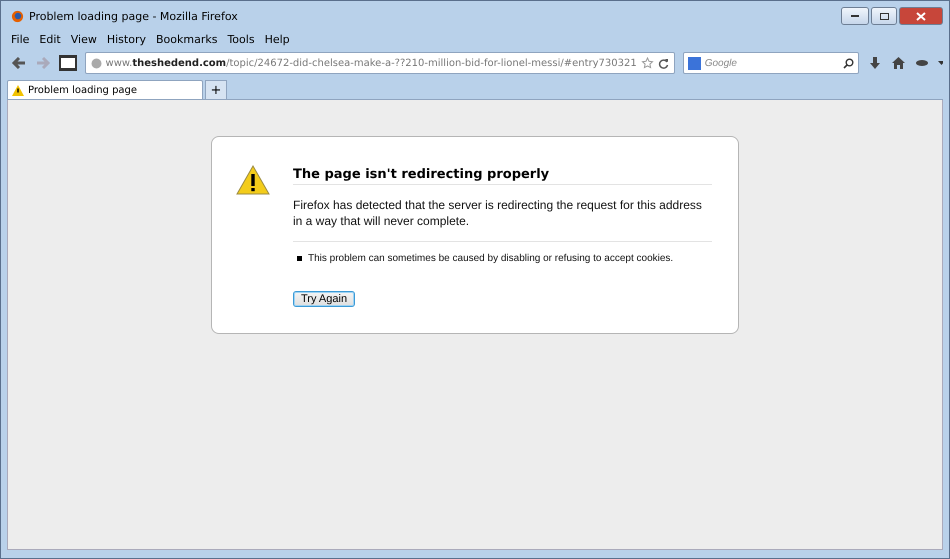  What do you see at coordinates (379, 63) in the screenshot?
I see `address-field: www.theshedend.com/topic/24672-did-chelsea-make-a-??210-million-bid-for-lionel-messi/#entry730321` at bounding box center [379, 63].